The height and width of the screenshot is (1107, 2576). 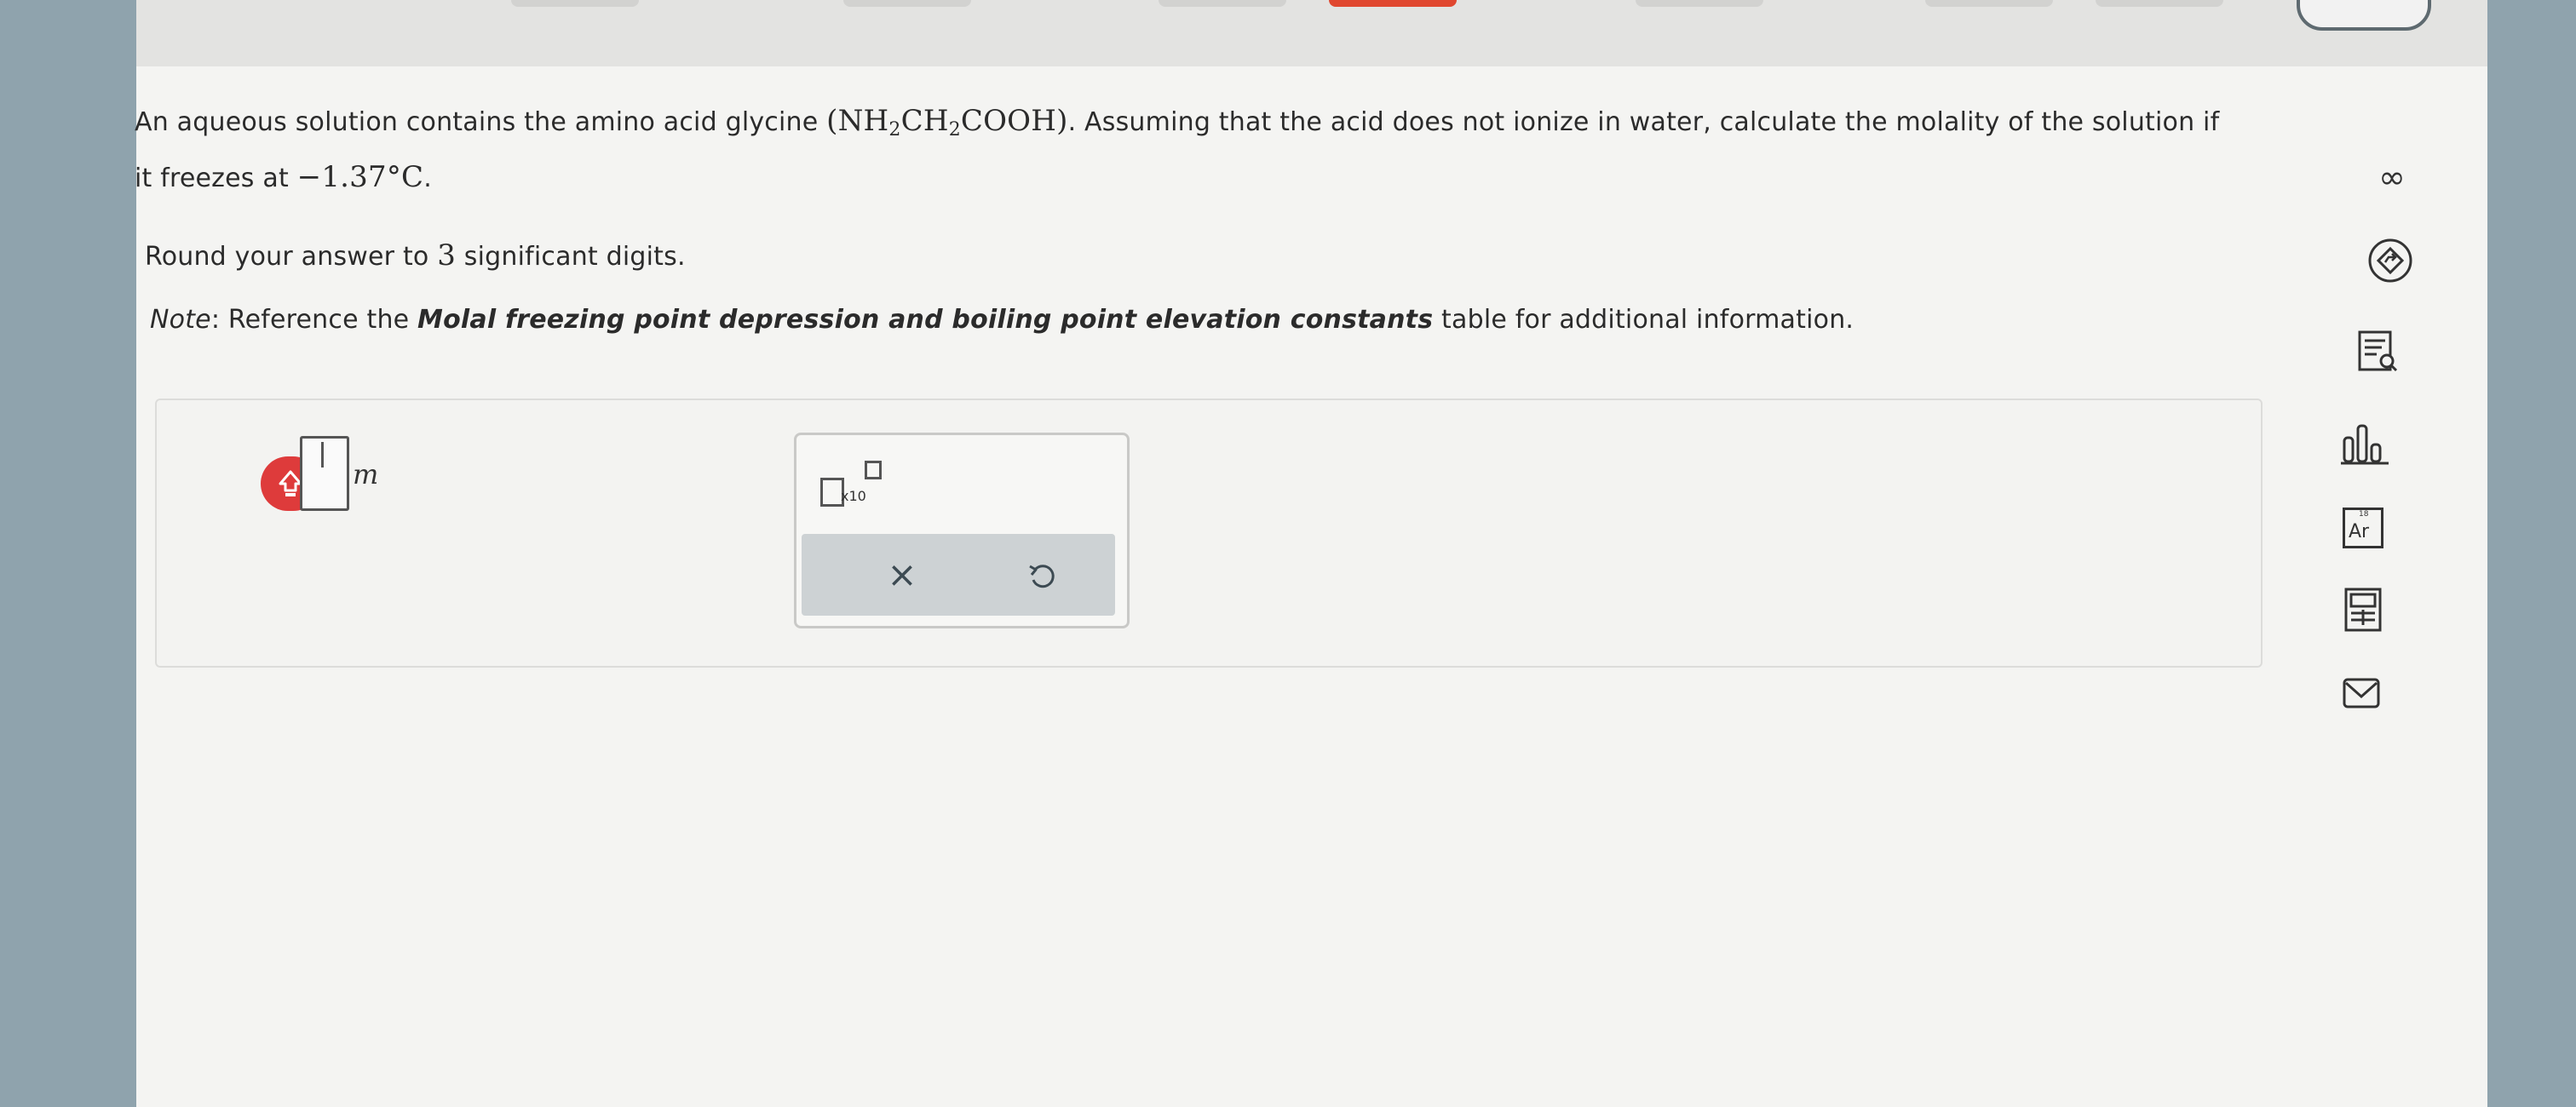 I want to click on glycine-formula: (NH2CH2COOH), so click(x=947, y=123).